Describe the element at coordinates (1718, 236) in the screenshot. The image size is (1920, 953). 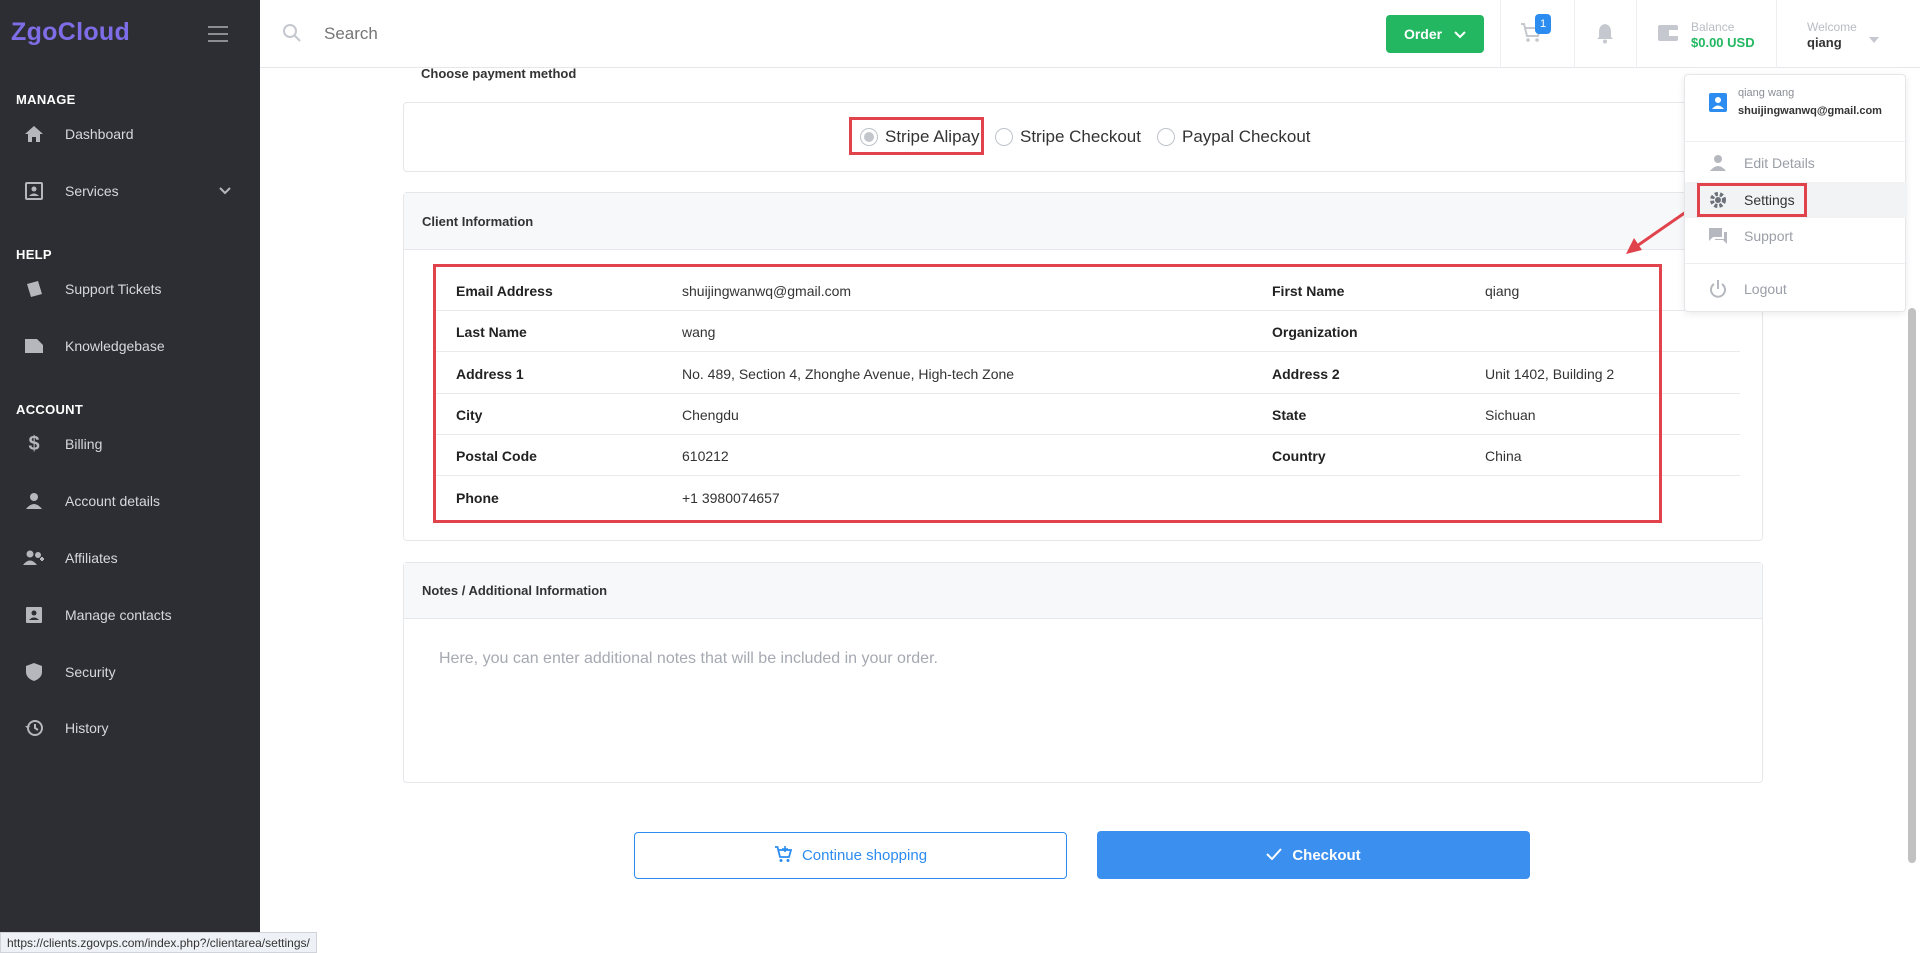
I see `chat-icon` at that location.